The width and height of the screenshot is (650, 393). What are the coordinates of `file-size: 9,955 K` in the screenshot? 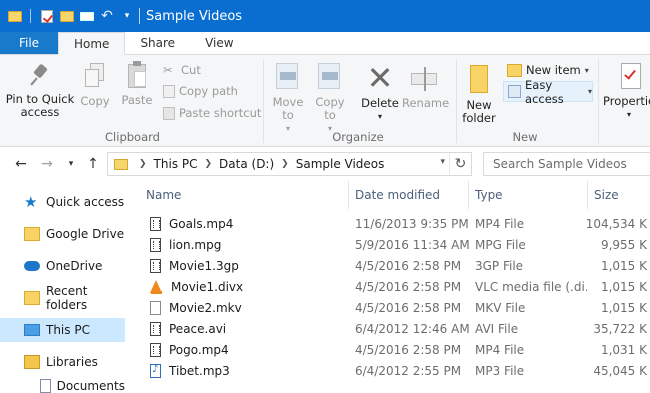 It's located at (623, 245).